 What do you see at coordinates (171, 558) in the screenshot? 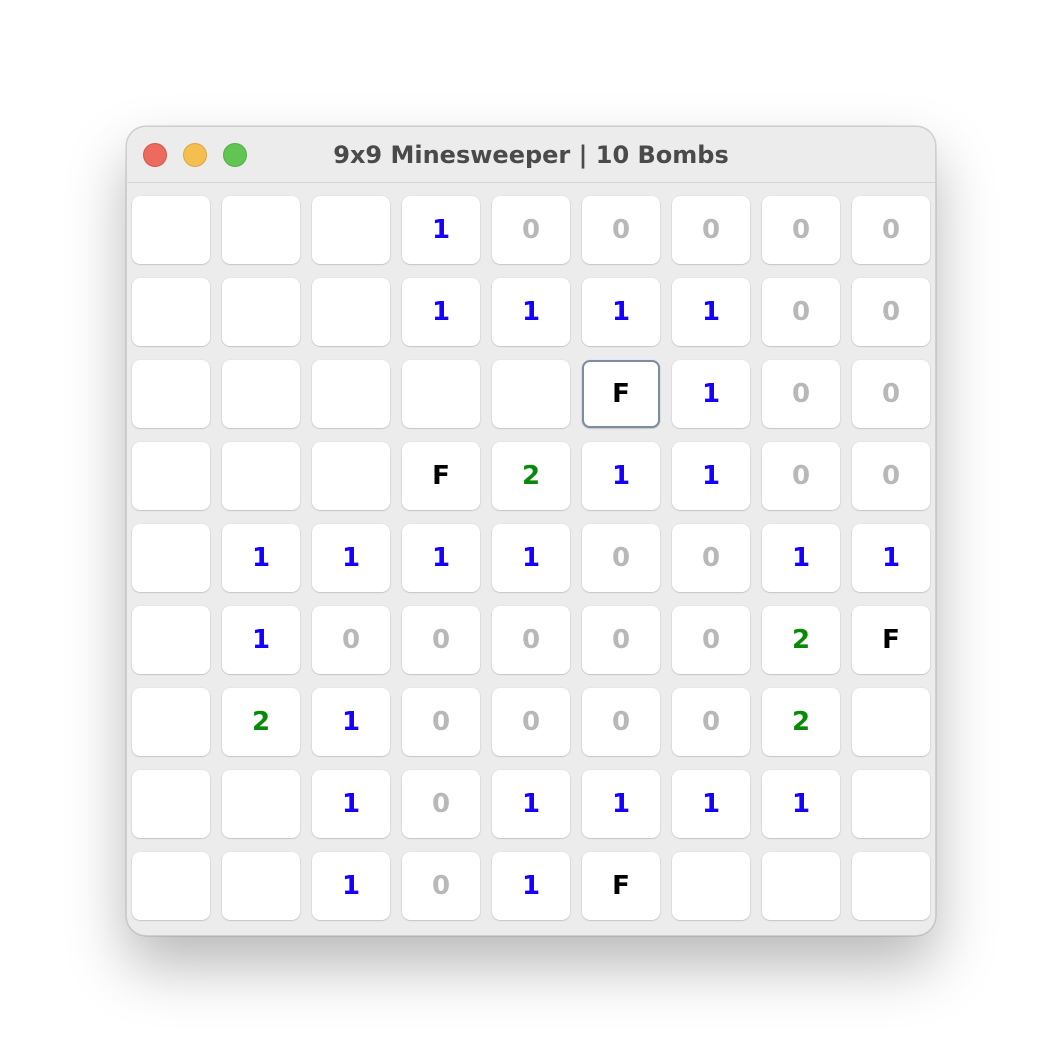
I see `board-cell-r4-c0` at bounding box center [171, 558].